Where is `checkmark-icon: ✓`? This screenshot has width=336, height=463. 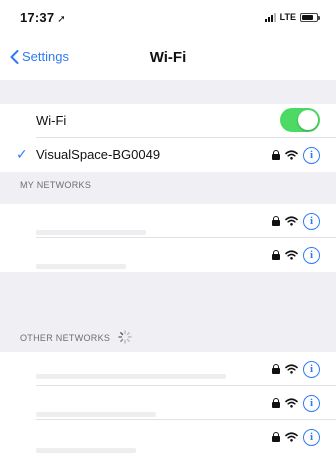
checkmark-icon: ✓ is located at coordinates (22, 154).